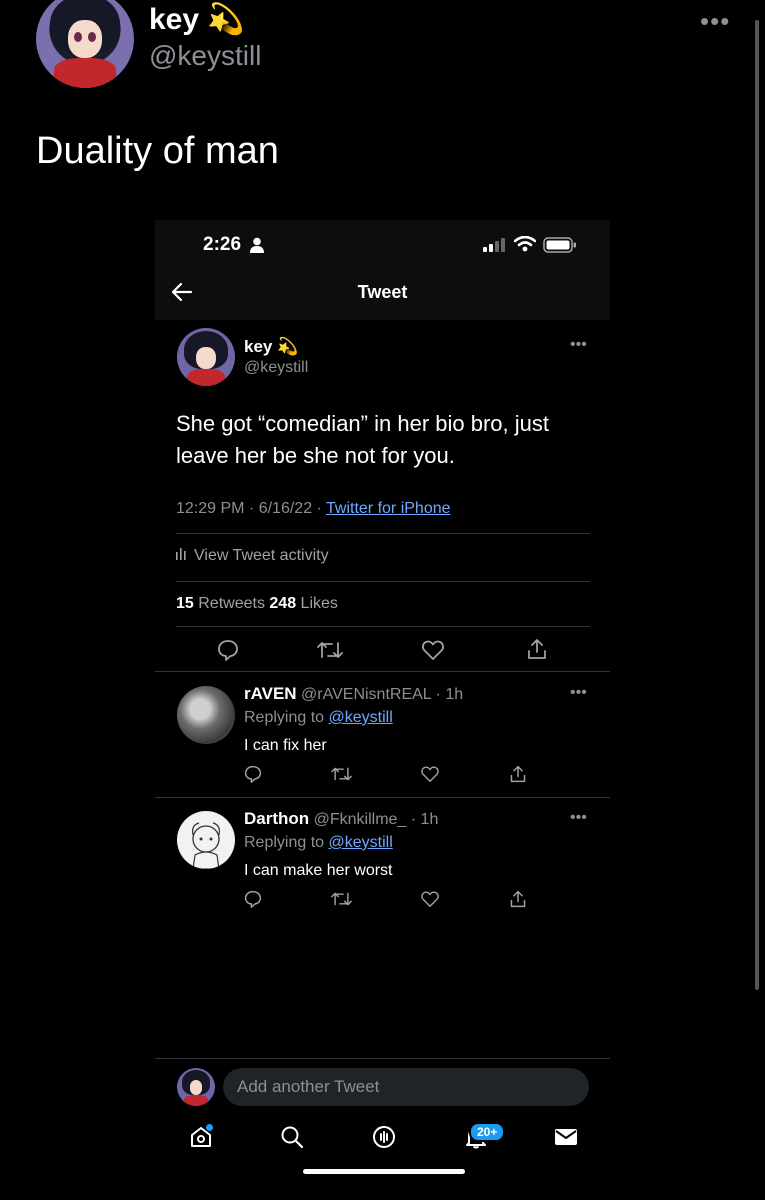 This screenshot has height=1200, width=765. What do you see at coordinates (292, 1137) in the screenshot?
I see `search-icon` at bounding box center [292, 1137].